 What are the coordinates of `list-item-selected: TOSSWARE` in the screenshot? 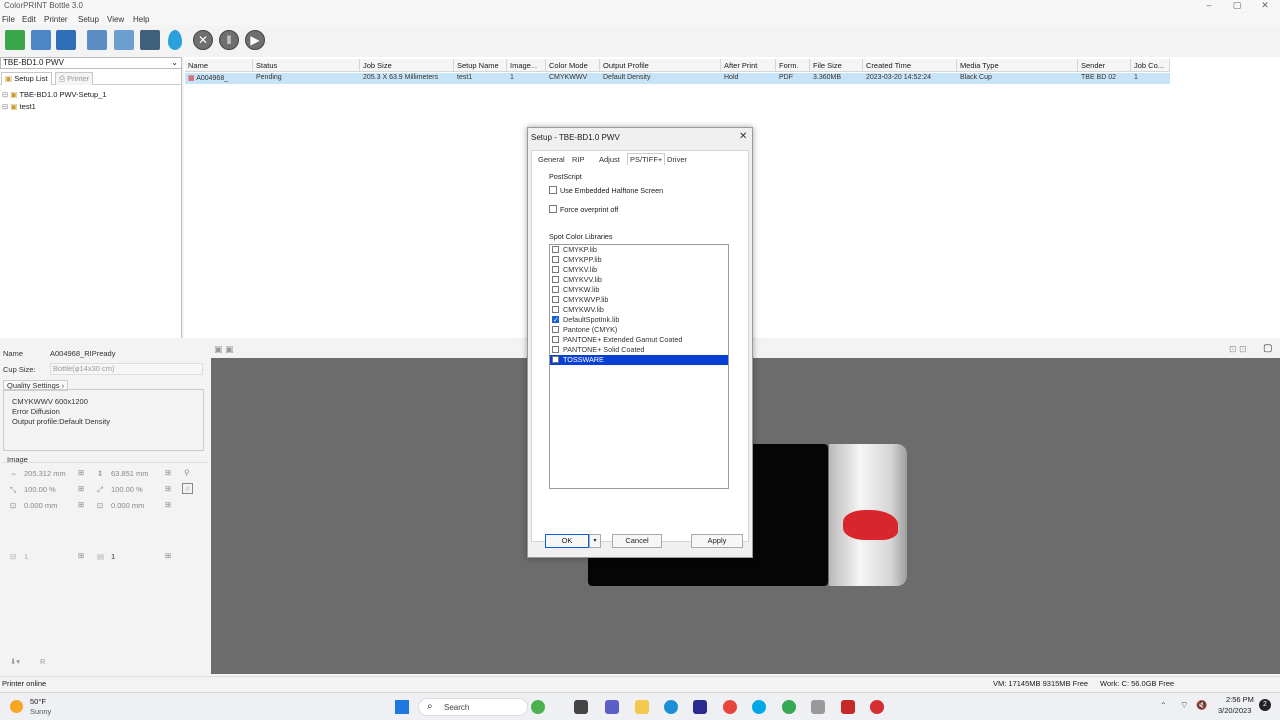 It's located at (639, 360).